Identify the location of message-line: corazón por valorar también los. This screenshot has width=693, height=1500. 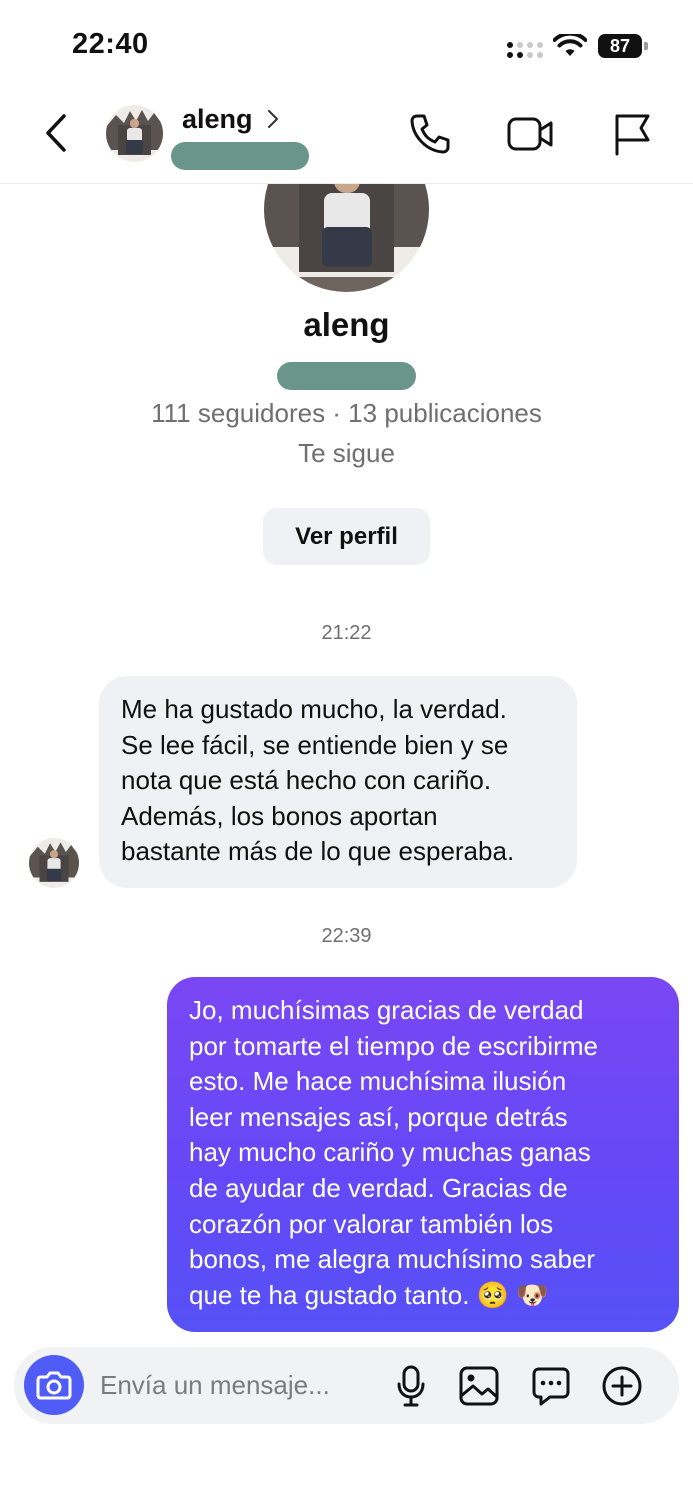
(371, 1223).